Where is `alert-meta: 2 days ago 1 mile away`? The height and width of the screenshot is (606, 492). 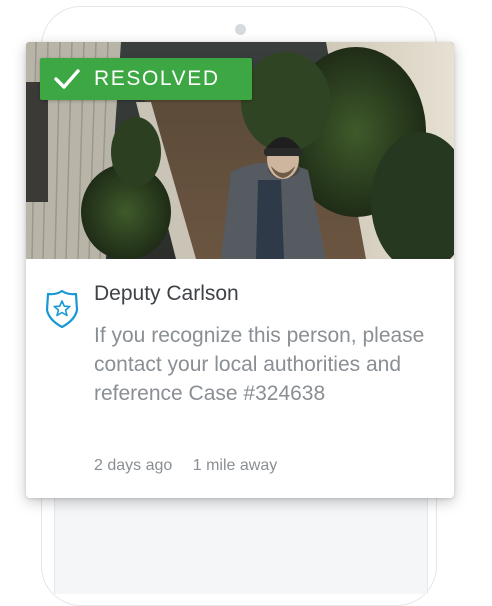
alert-meta: 2 days ago 1 mile away is located at coordinates (185, 466).